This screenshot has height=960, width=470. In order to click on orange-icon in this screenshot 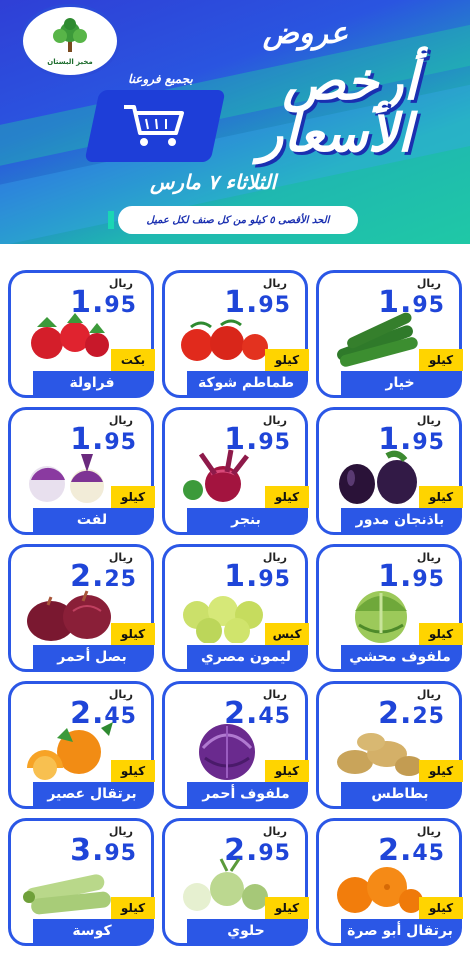, I will do `click(70, 751)`.